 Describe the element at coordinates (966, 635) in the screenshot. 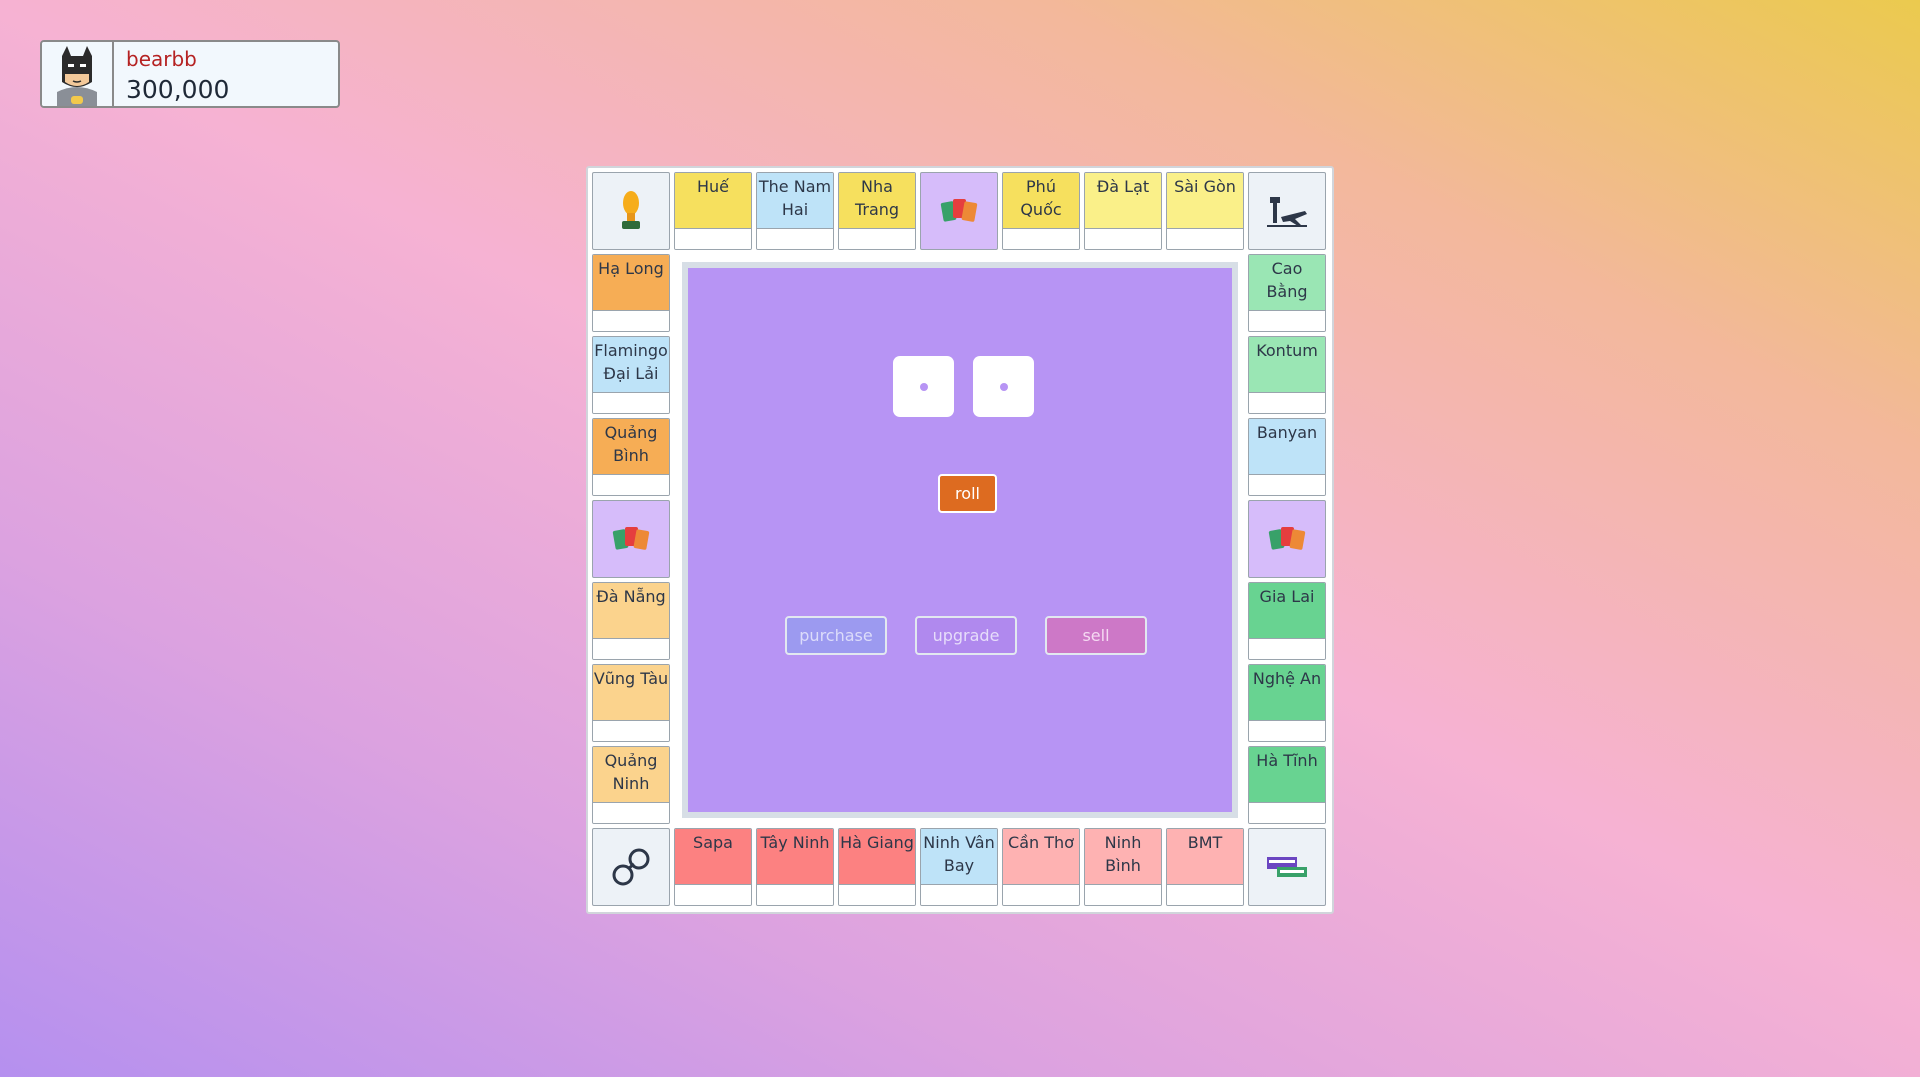

I see `upgrade-button: upgrade` at that location.